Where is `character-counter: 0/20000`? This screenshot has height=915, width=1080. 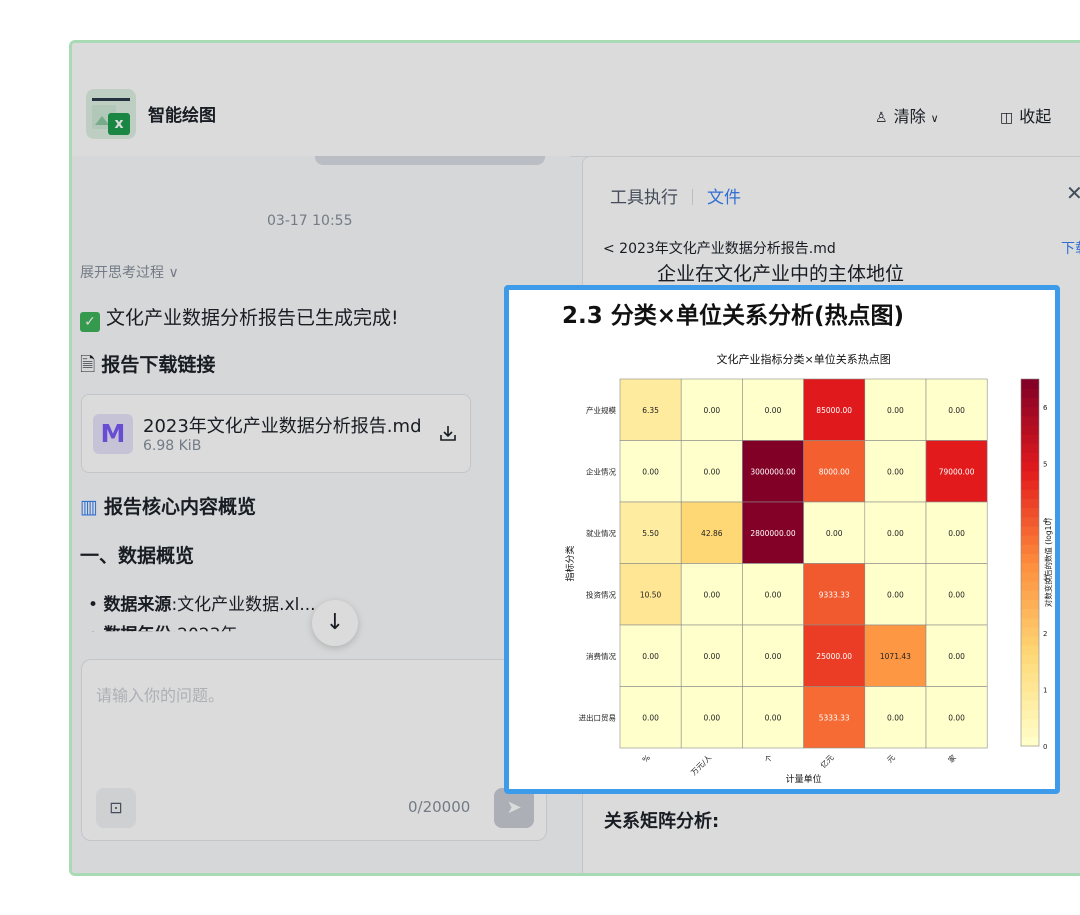 character-counter: 0/20000 is located at coordinates (439, 807).